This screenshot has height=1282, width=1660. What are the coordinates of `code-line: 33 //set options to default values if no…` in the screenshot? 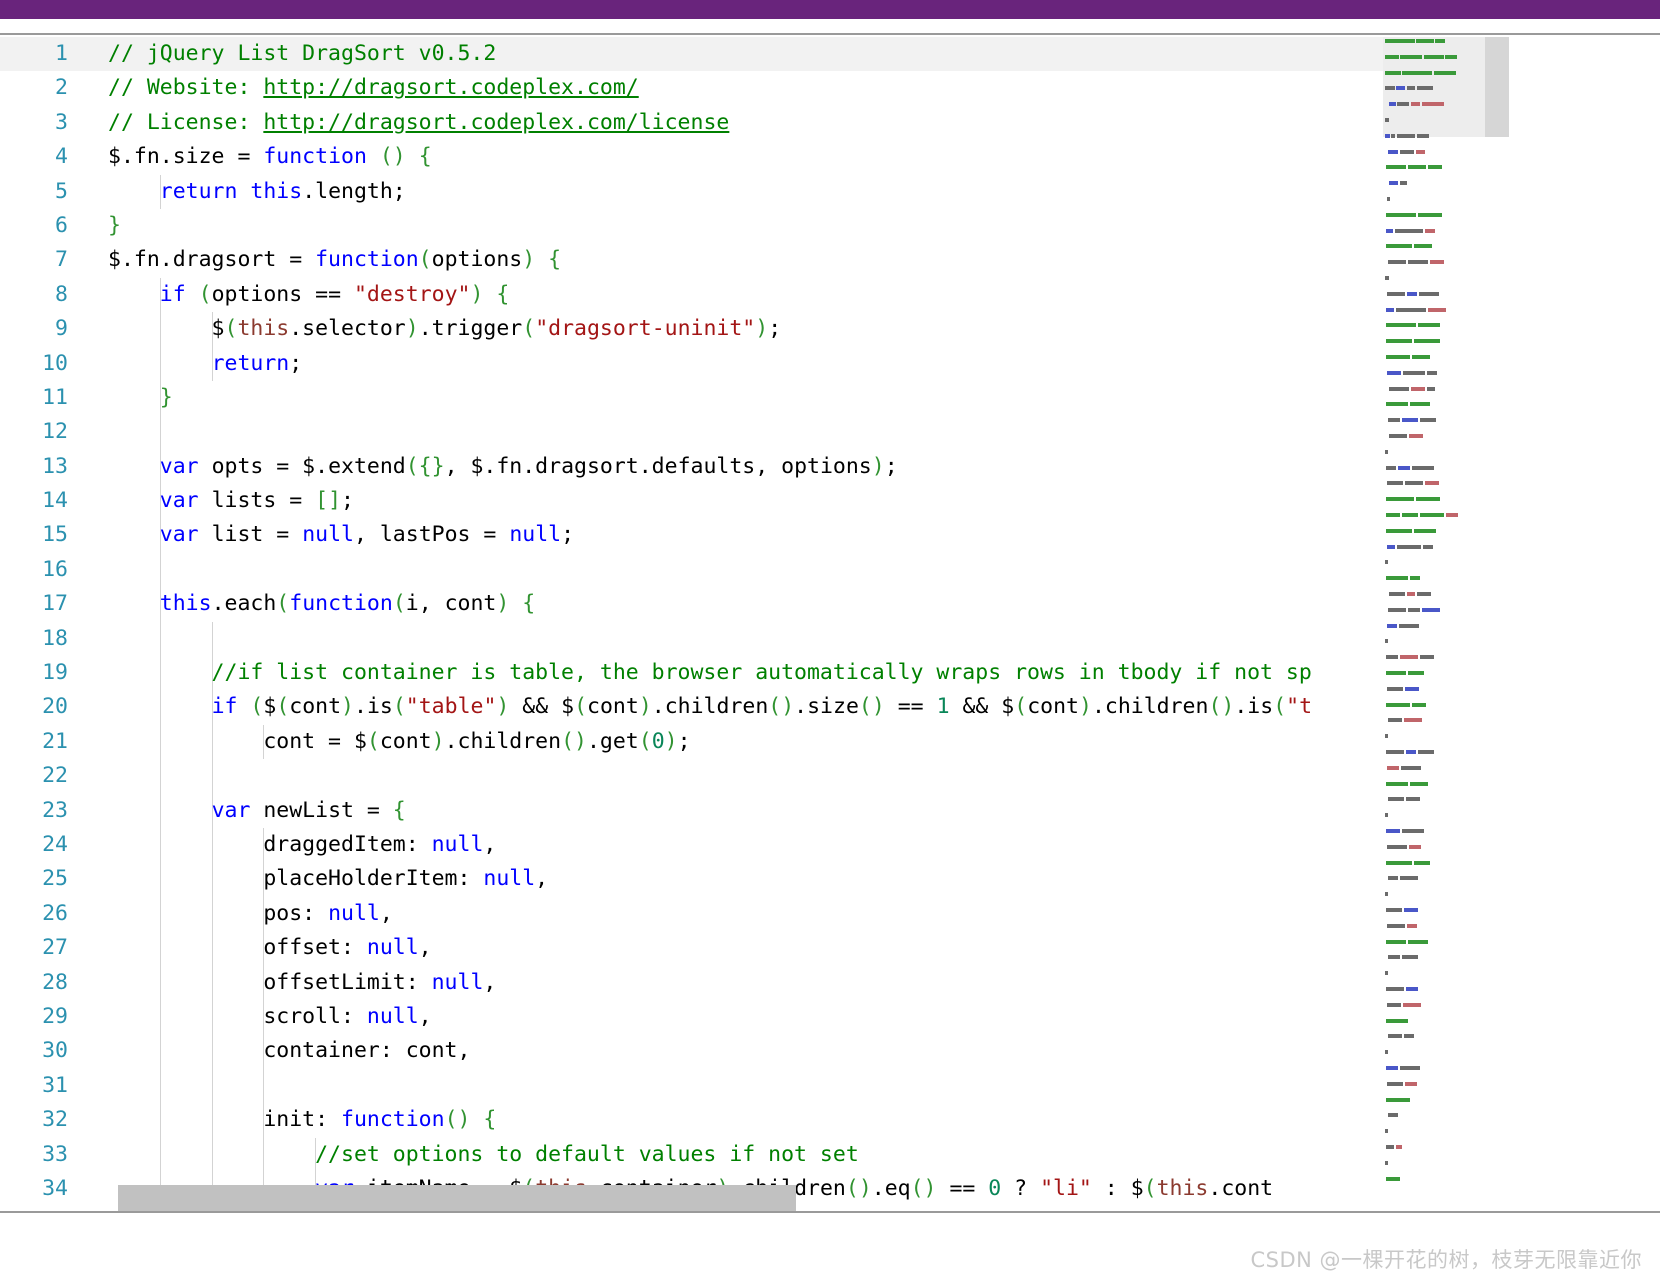 It's located at (691, 1154).